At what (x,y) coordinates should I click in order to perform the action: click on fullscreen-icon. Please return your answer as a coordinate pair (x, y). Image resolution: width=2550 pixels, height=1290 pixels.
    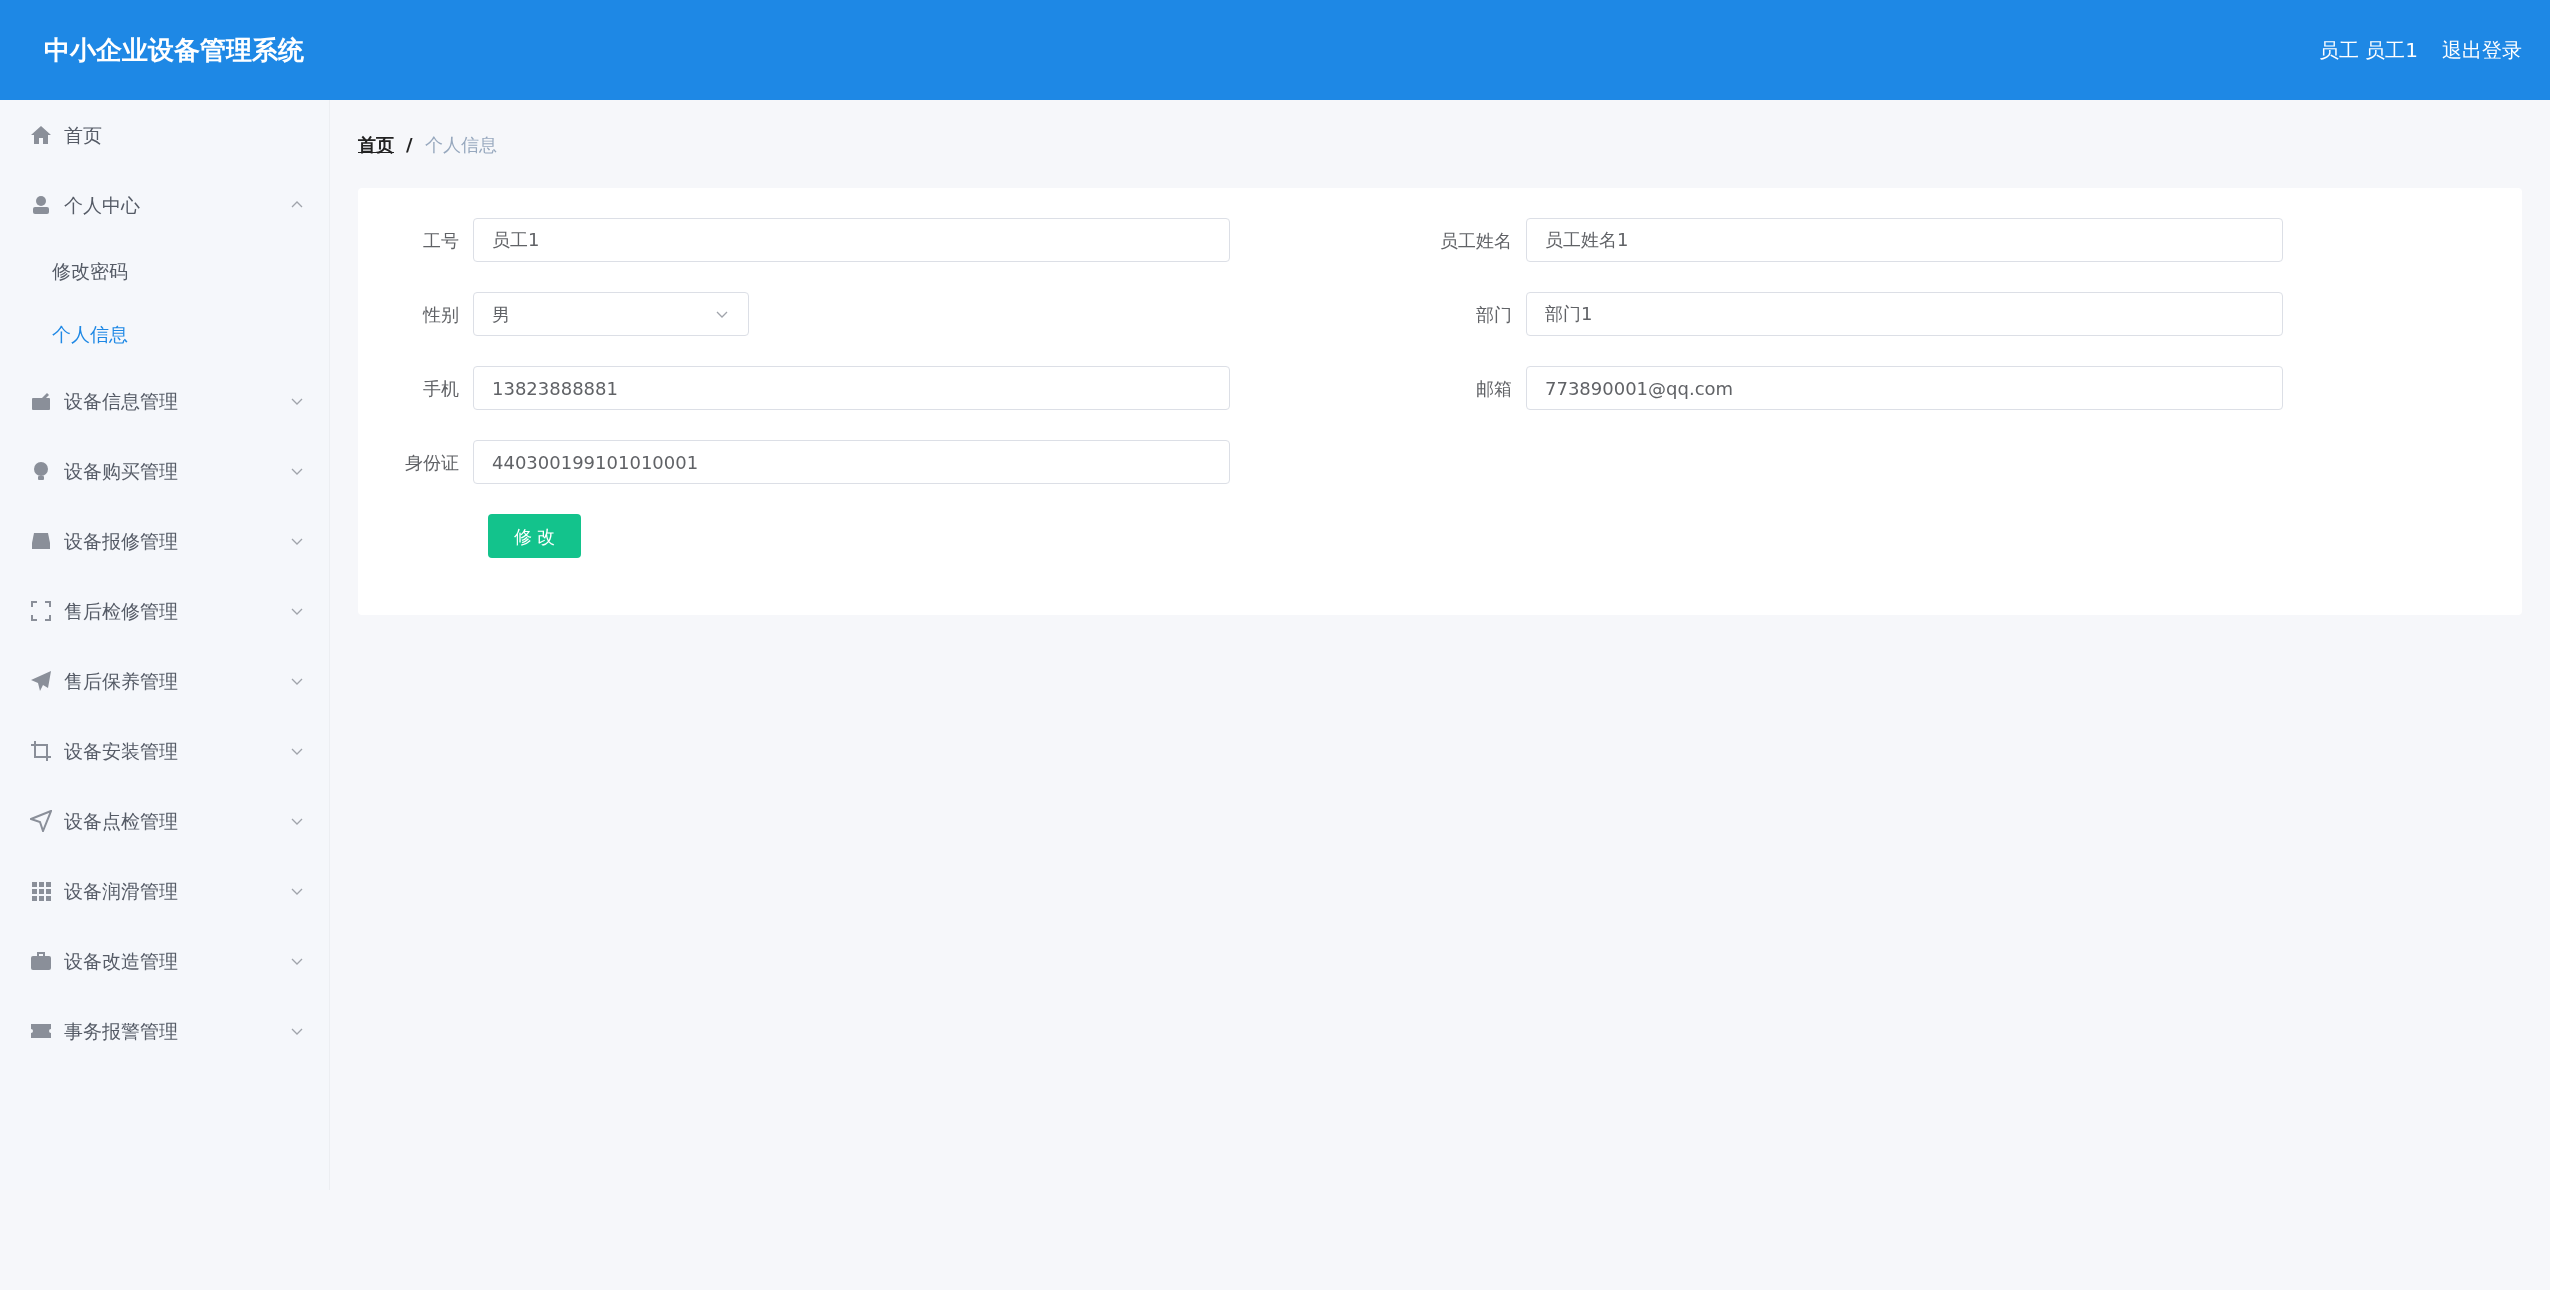
    Looking at the image, I should click on (41, 611).